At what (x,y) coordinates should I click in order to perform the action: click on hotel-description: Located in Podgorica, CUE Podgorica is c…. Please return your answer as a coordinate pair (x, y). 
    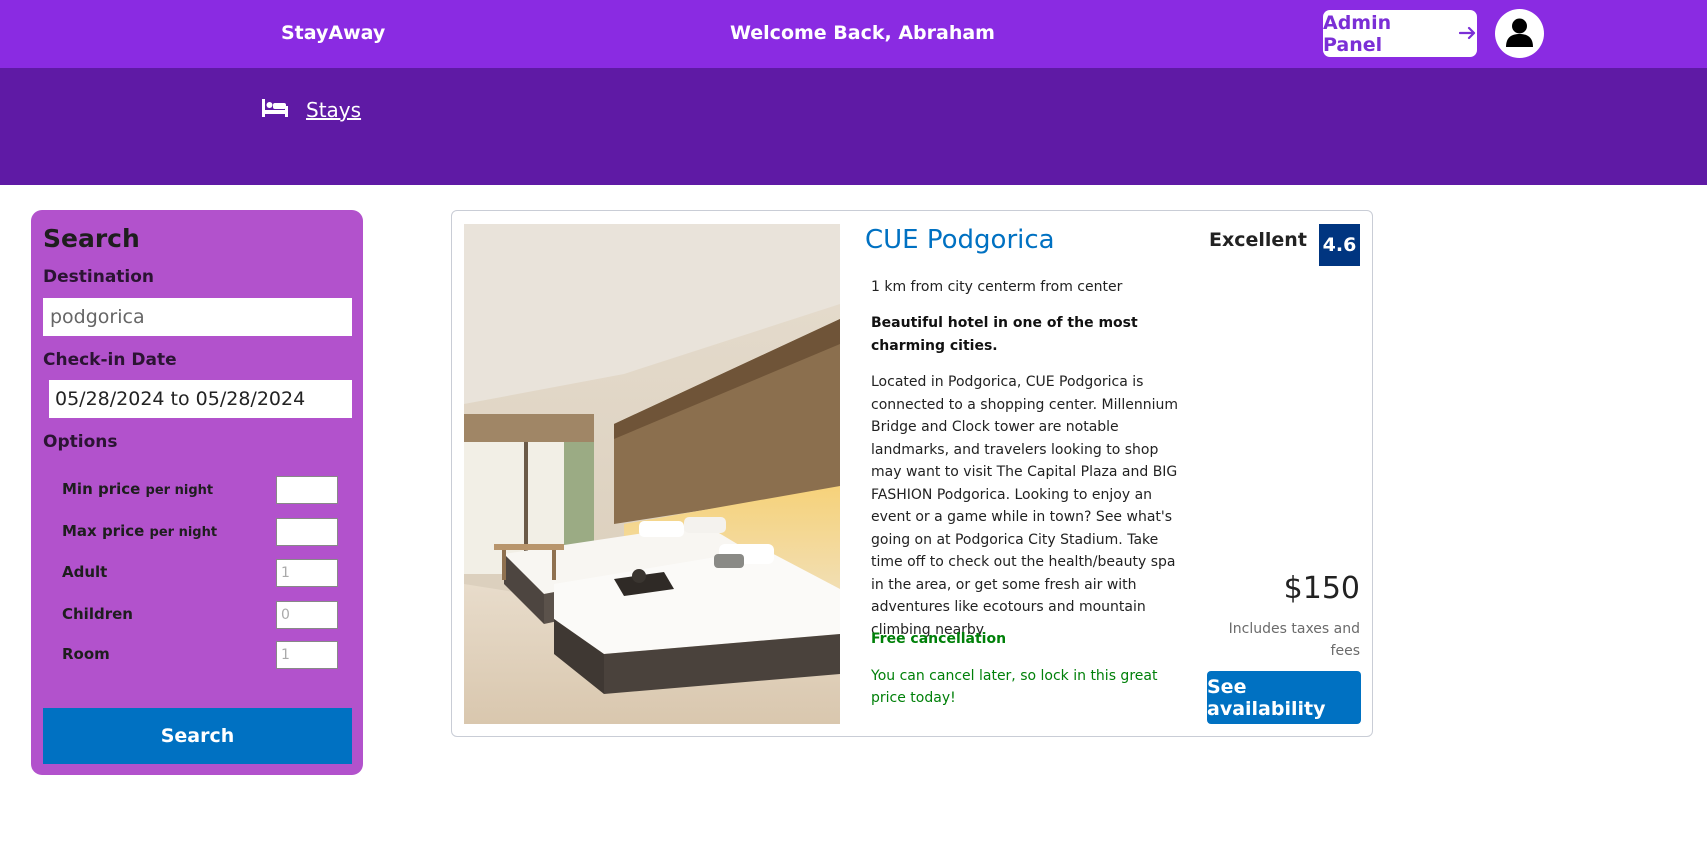
    Looking at the image, I should click on (1025, 506).